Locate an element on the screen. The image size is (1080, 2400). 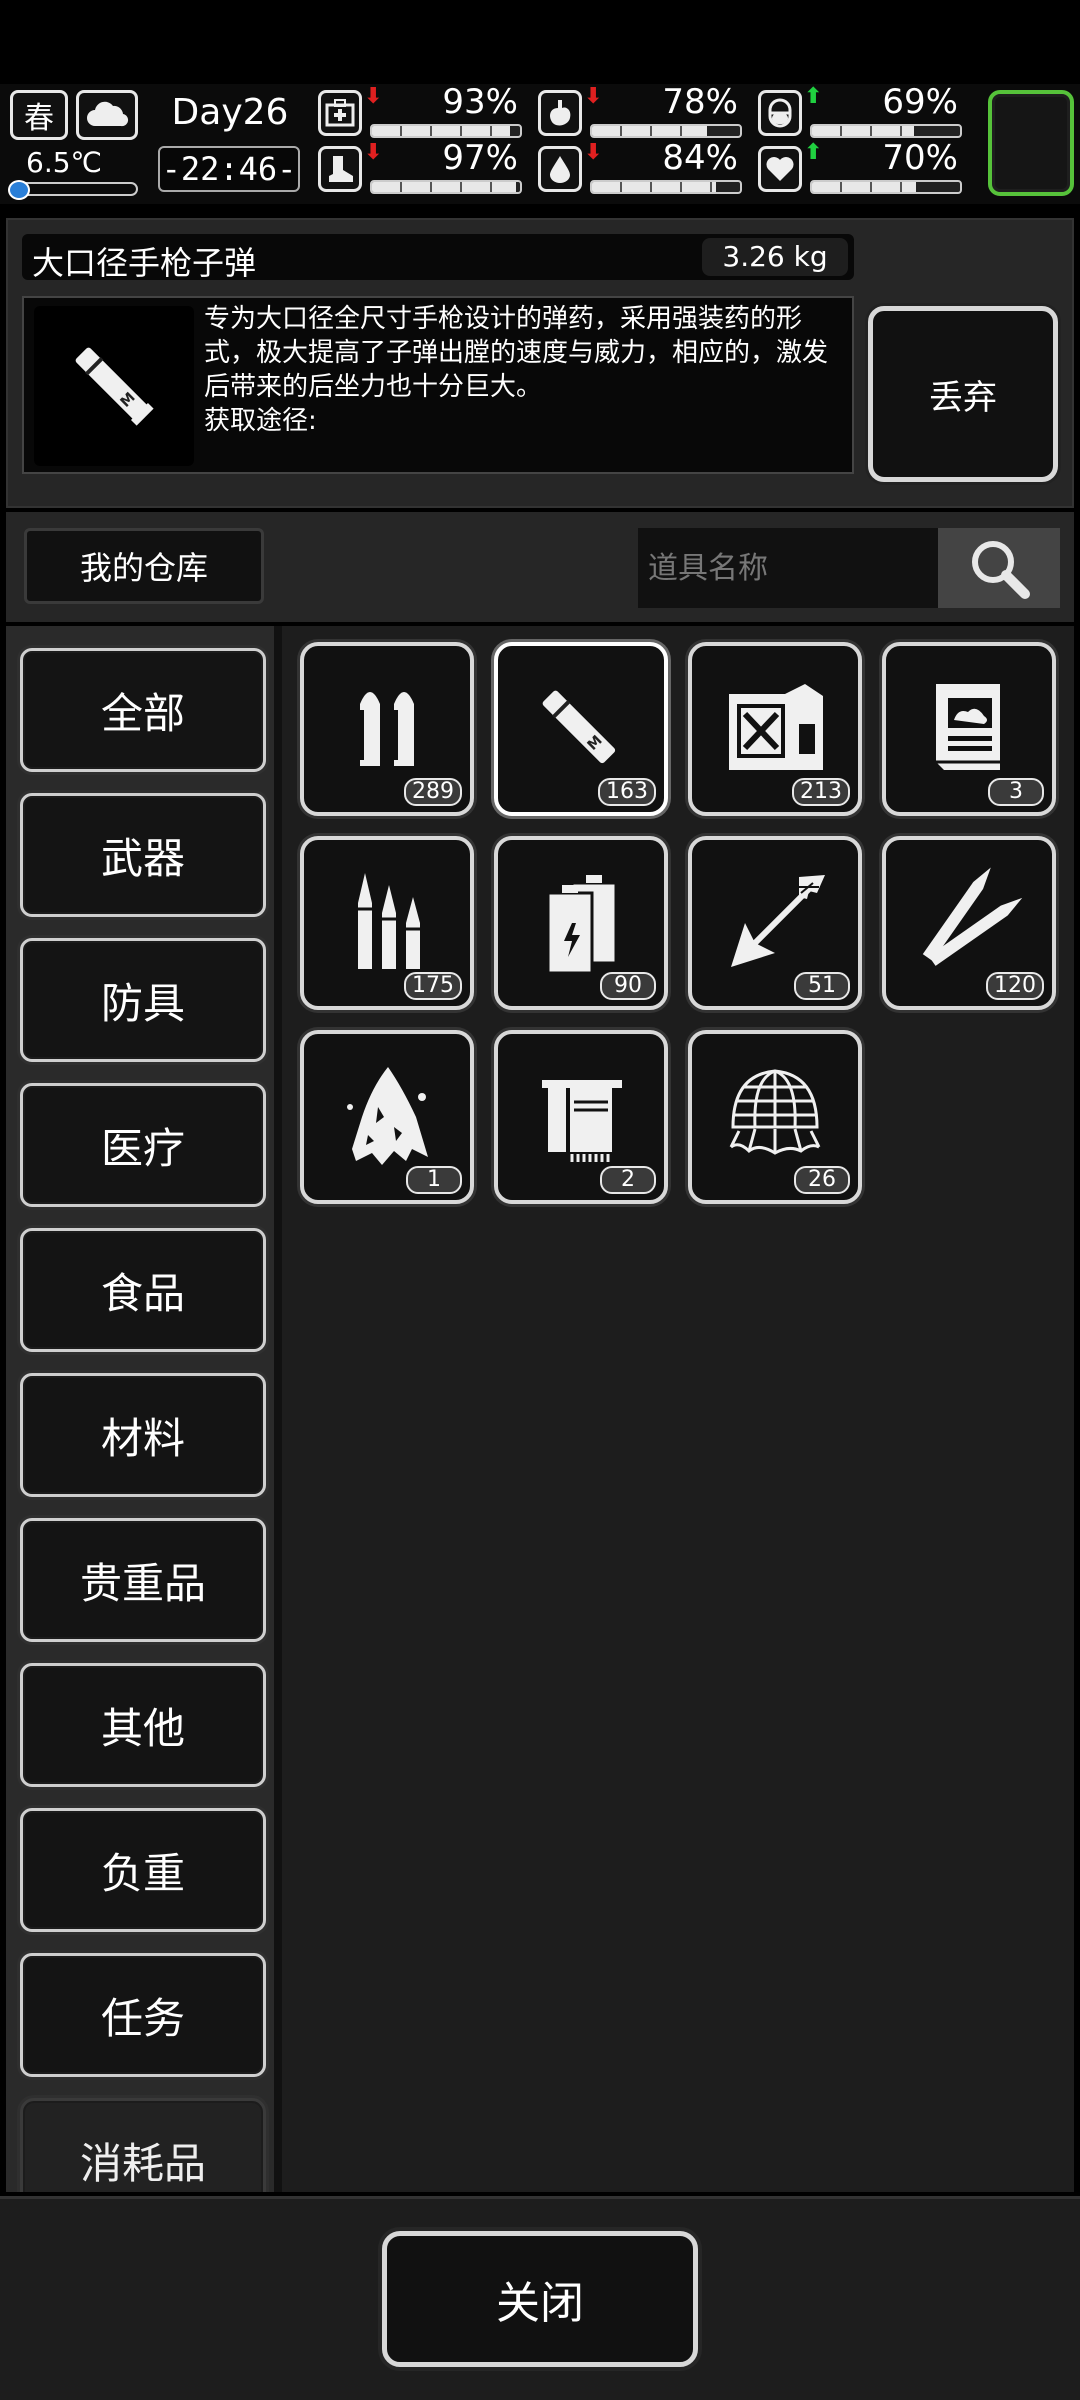
item-count: 289 is located at coordinates (433, 792).